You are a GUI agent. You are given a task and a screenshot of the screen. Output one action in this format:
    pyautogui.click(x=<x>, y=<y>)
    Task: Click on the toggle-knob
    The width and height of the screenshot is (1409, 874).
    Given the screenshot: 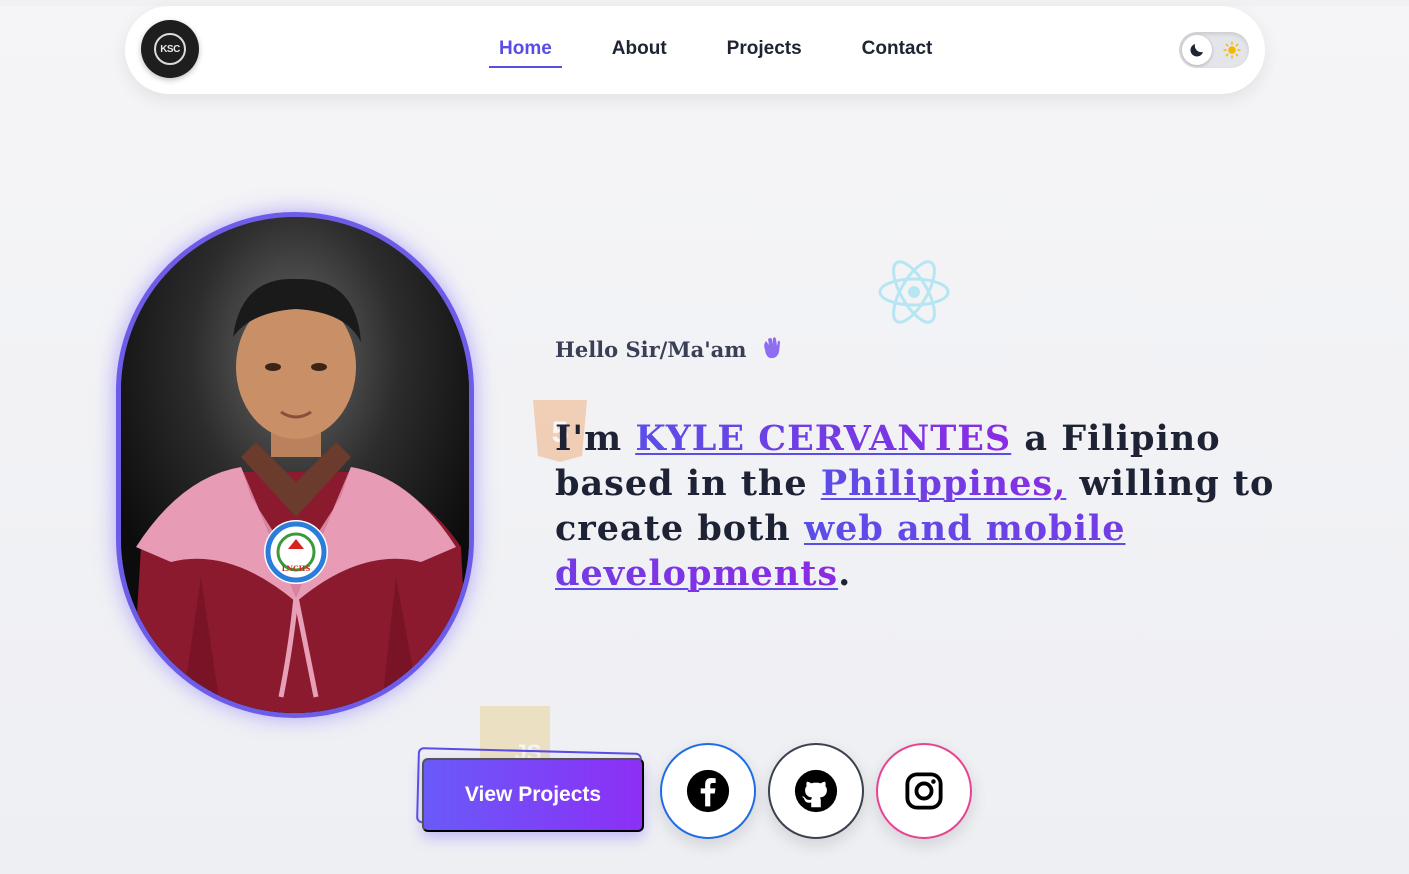 What is the action you would take?
    pyautogui.click(x=1197, y=50)
    